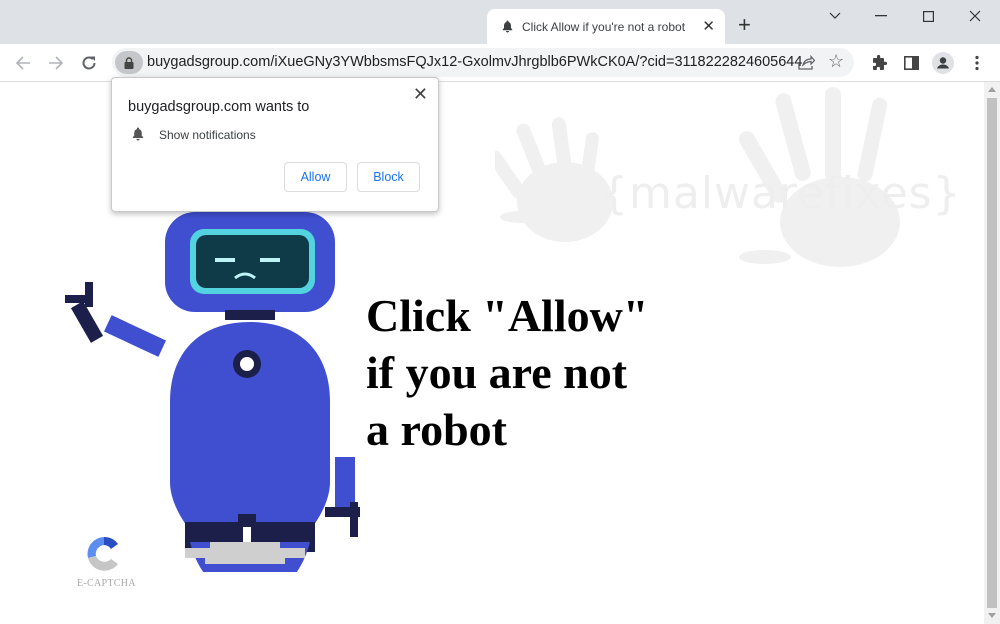  I want to click on side-panel-icon, so click(911, 63).